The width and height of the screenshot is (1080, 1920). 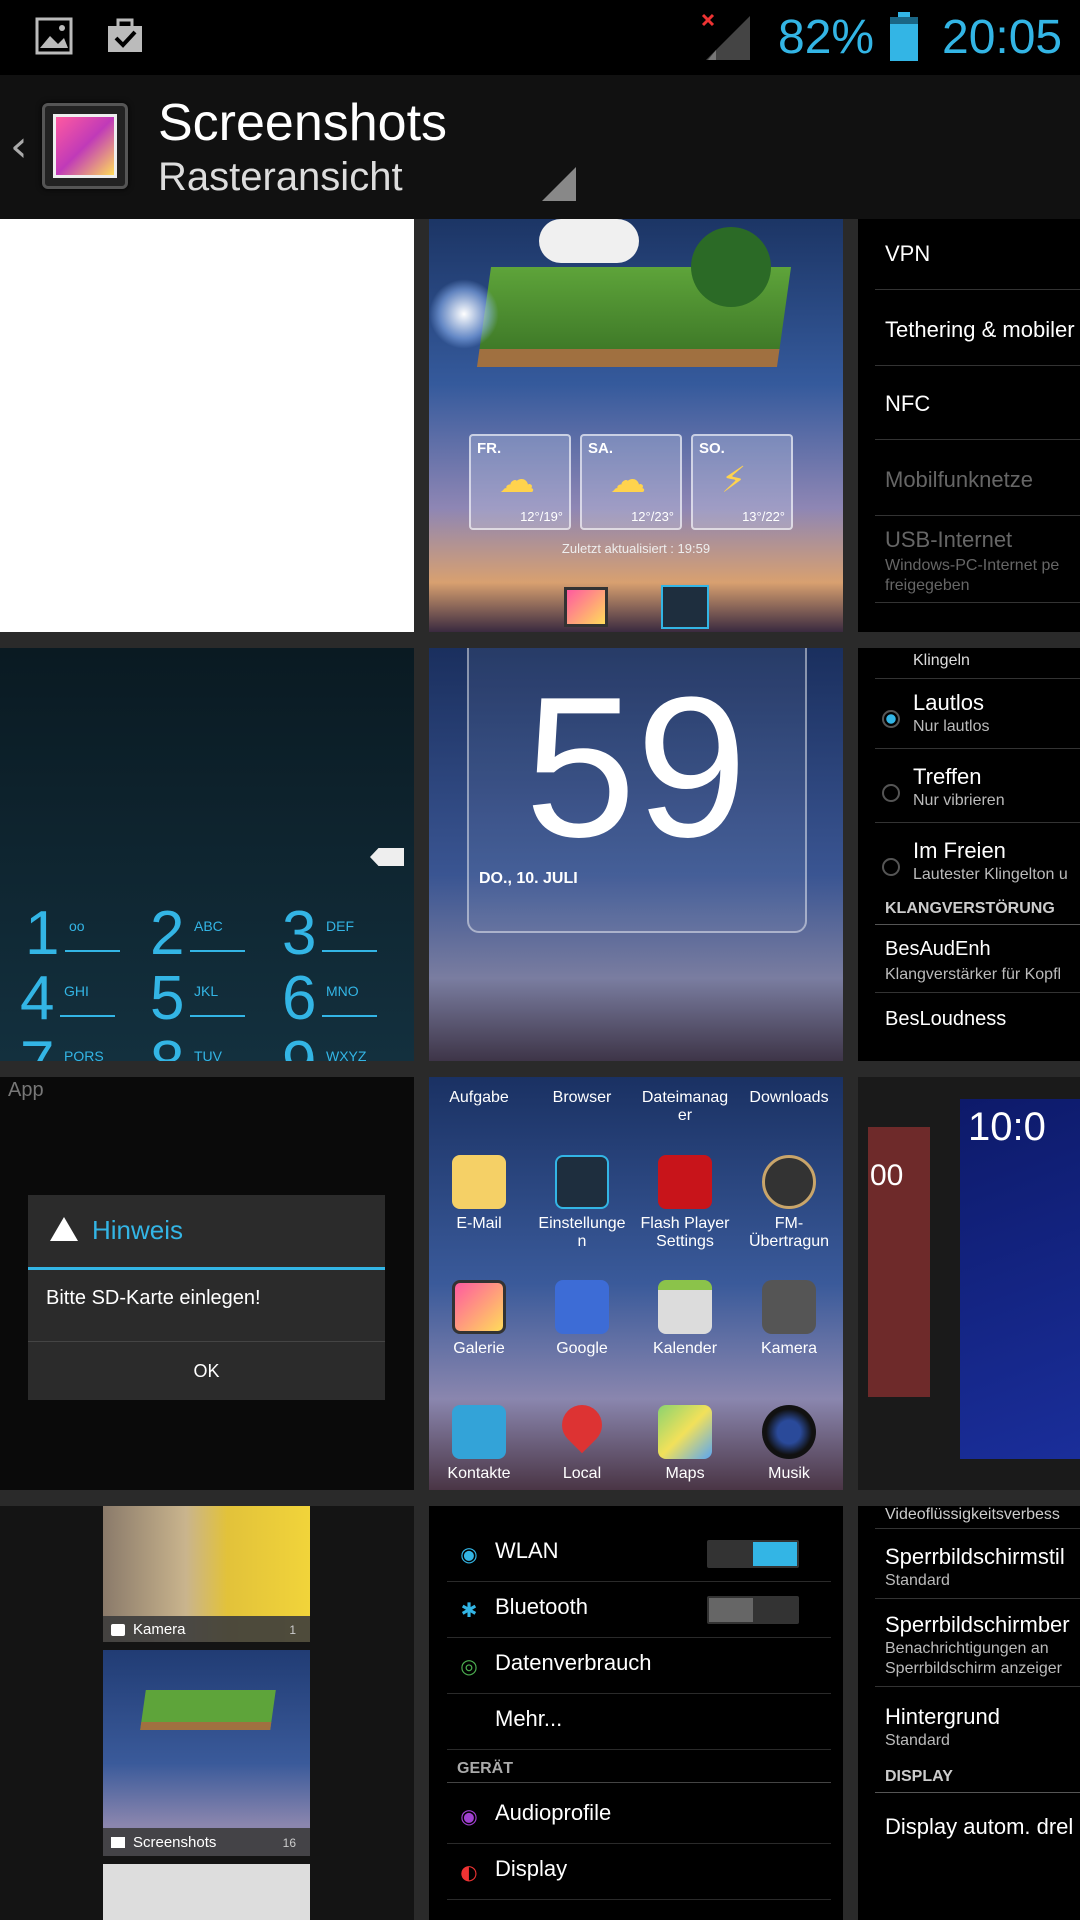 I want to click on bluetooth-toggle, so click(x=753, y=1610).